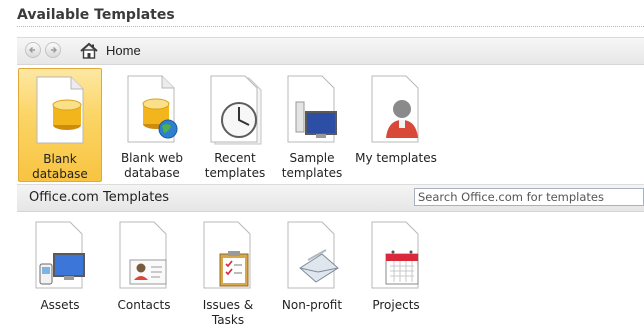 The width and height of the screenshot is (644, 328). Describe the element at coordinates (236, 110) in the screenshot. I see `clock-icon` at that location.